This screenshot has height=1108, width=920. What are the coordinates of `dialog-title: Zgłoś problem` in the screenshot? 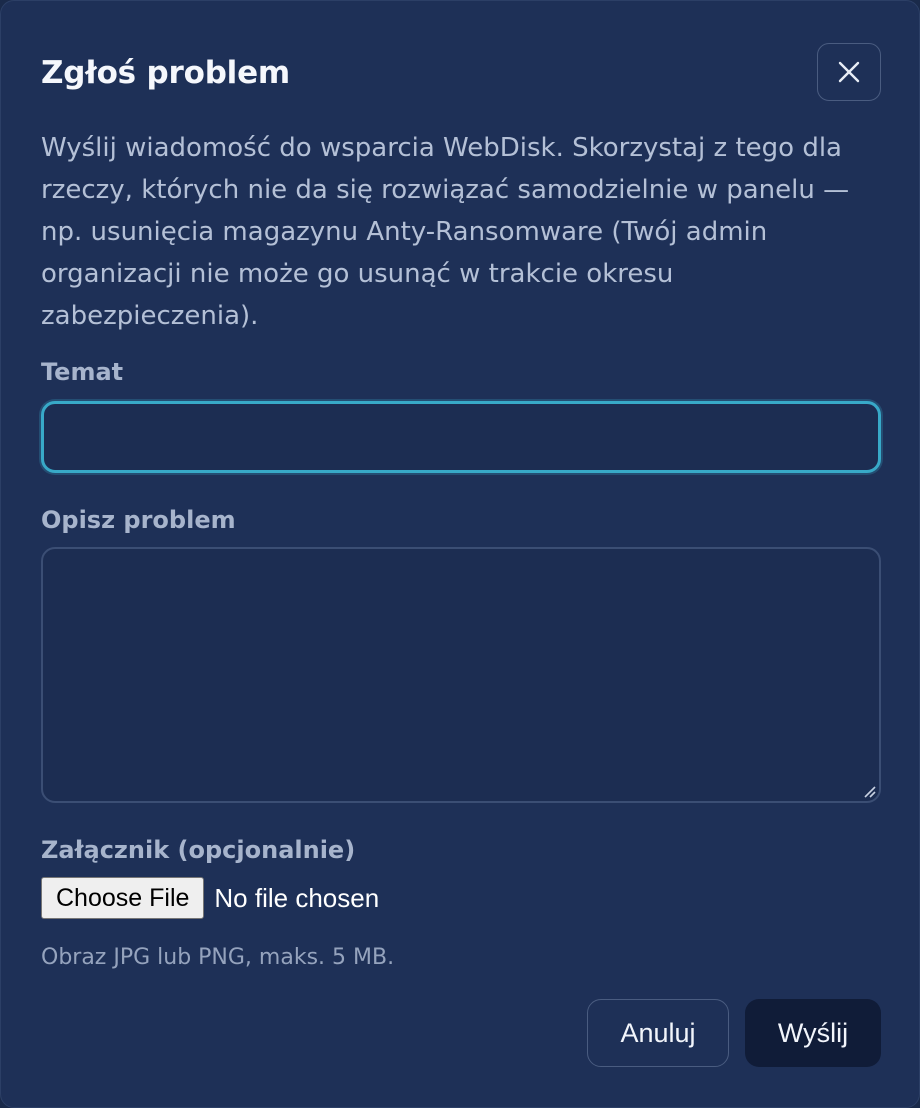 It's located at (166, 73).